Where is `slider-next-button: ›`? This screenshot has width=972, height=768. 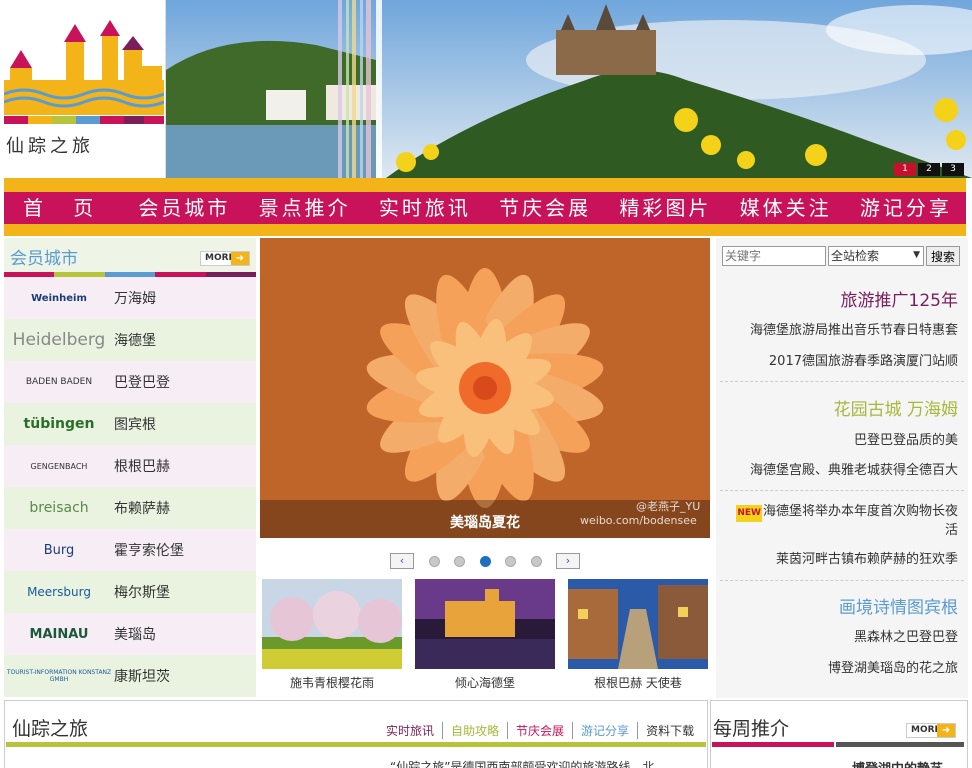
slider-next-button: › is located at coordinates (568, 561).